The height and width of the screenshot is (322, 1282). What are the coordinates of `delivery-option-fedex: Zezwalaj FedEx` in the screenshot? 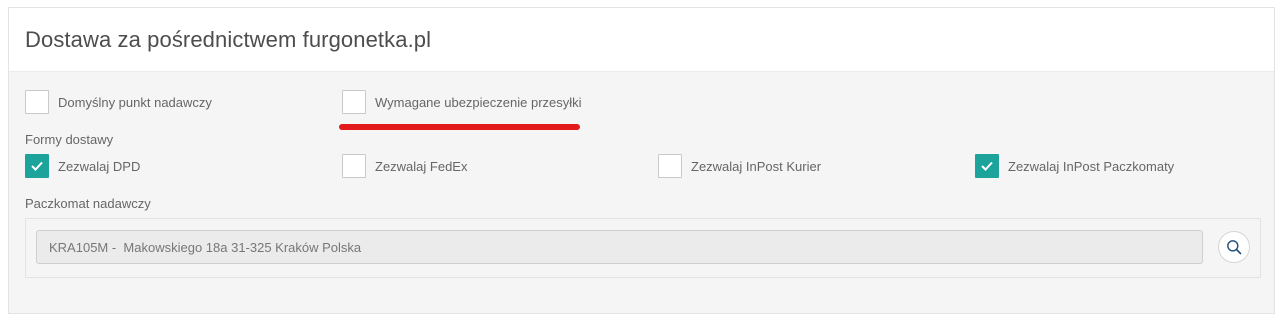 It's located at (404, 166).